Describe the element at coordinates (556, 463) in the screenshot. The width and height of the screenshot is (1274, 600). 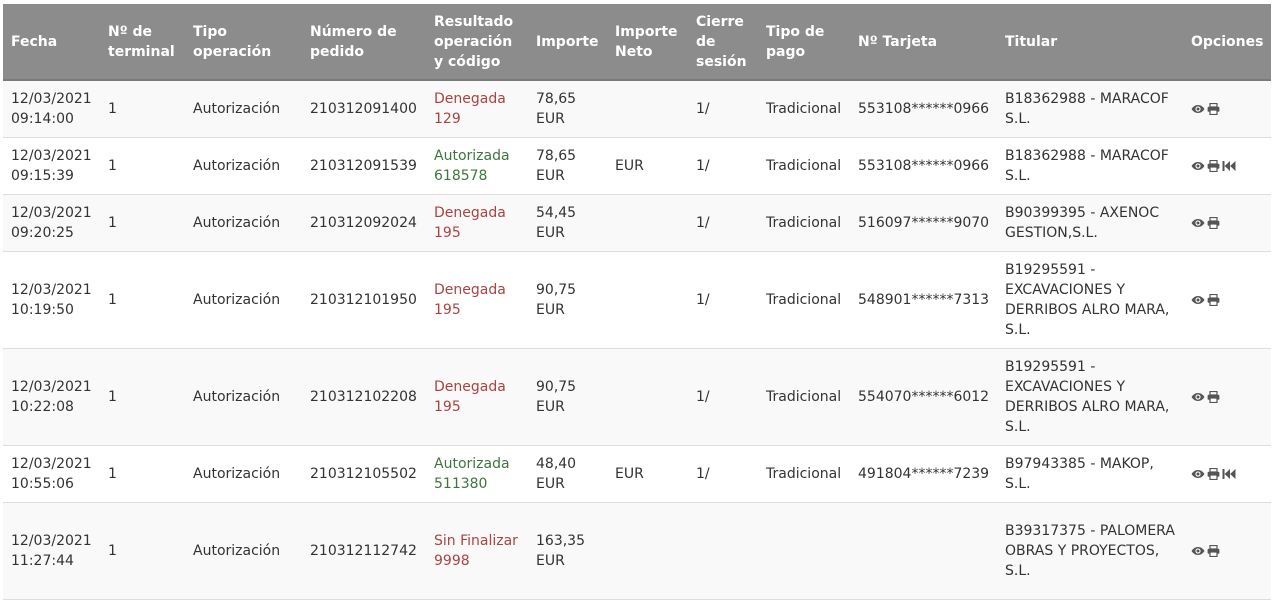
I see `importe-value: 48,40` at that location.